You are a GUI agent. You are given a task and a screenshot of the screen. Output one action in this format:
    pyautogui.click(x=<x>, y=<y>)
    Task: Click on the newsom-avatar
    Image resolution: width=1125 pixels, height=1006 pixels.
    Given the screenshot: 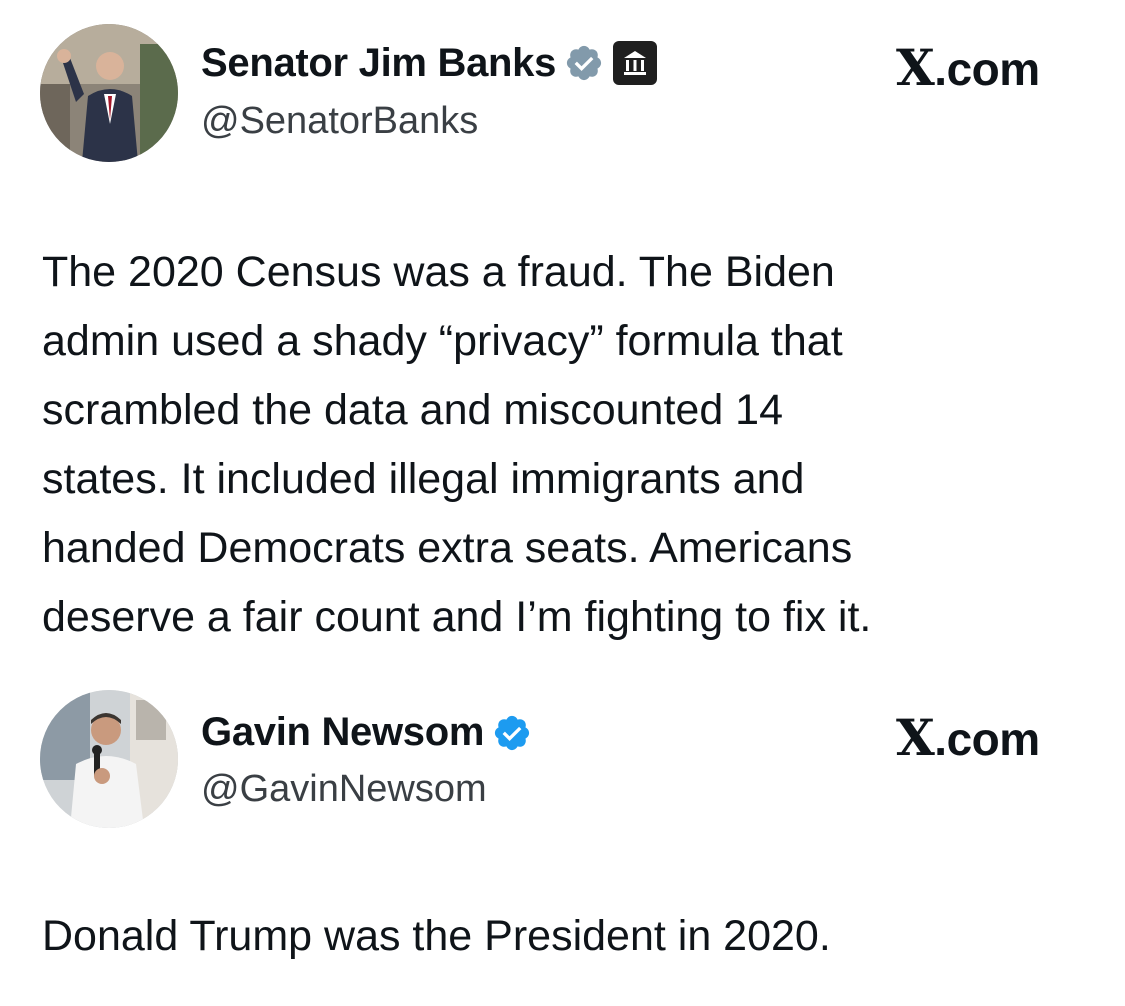 What is the action you would take?
    pyautogui.click(x=109, y=759)
    